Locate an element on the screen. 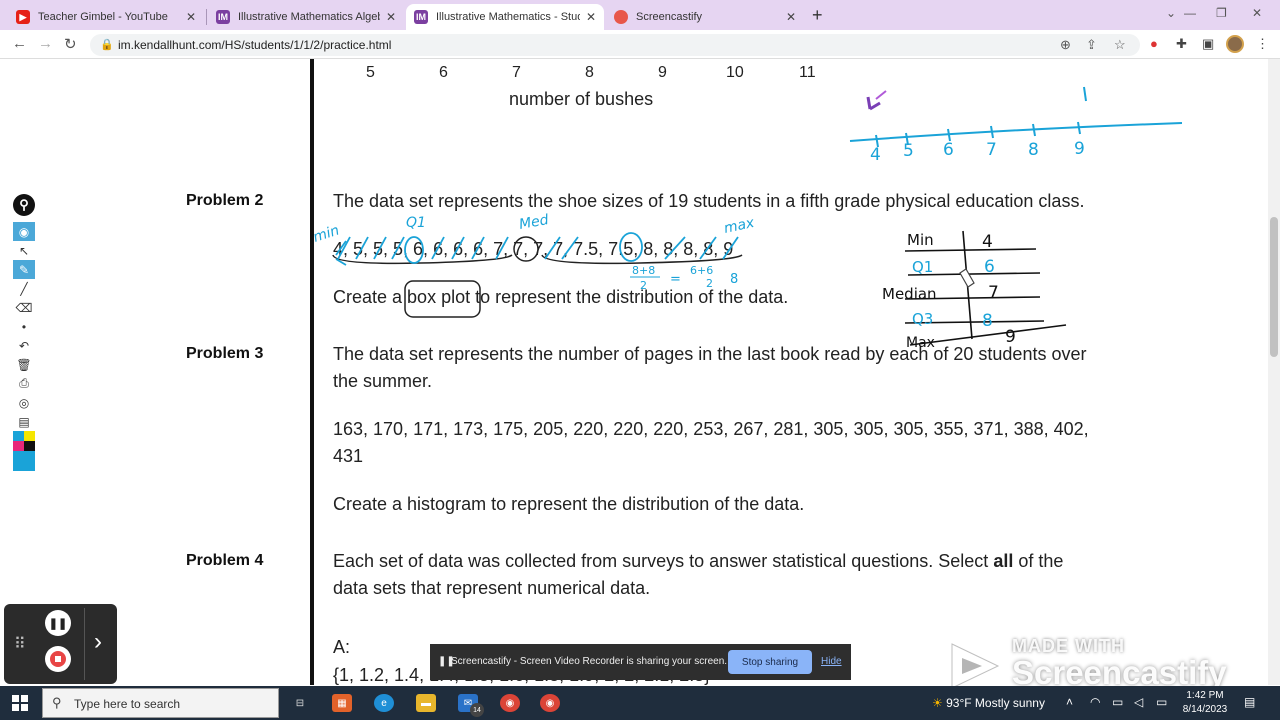 The image size is (1280, 720). close-window-button: ✕ is located at coordinates (1257, 13).